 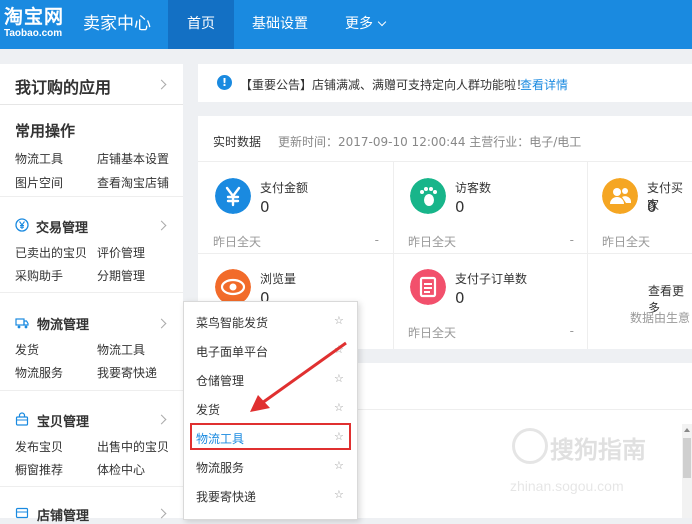 What do you see at coordinates (45, 131) in the screenshot?
I see `common-ops-title: 常用操作` at bounding box center [45, 131].